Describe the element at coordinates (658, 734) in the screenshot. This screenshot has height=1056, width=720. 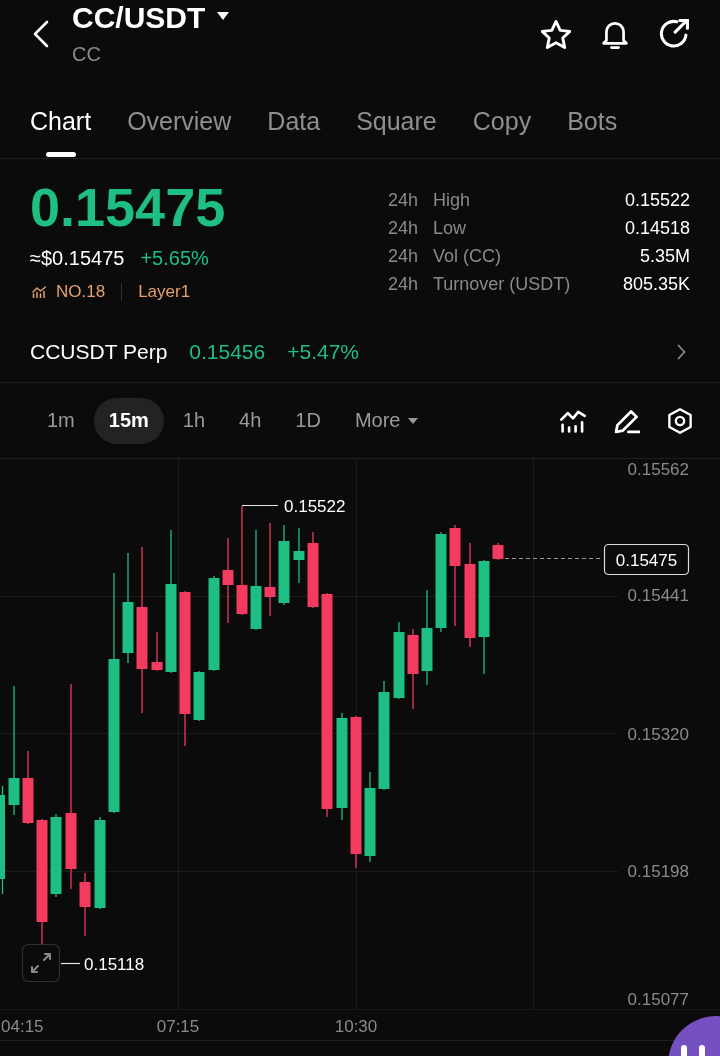
I see `price-axis-label: 0.15320` at that location.